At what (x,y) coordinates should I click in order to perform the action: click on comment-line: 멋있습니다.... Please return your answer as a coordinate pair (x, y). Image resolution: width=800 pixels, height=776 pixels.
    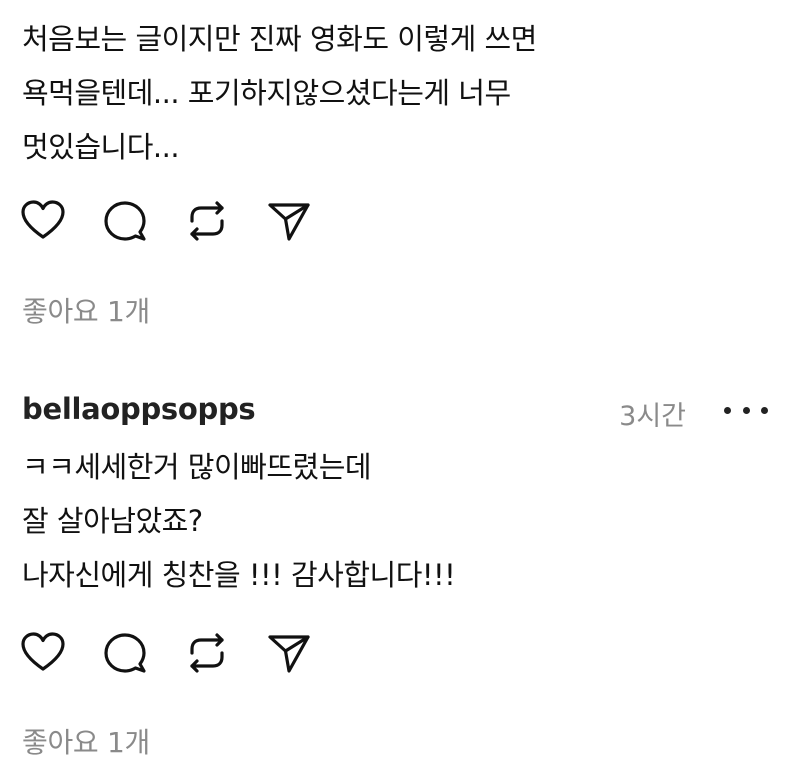
    Looking at the image, I should click on (101, 147).